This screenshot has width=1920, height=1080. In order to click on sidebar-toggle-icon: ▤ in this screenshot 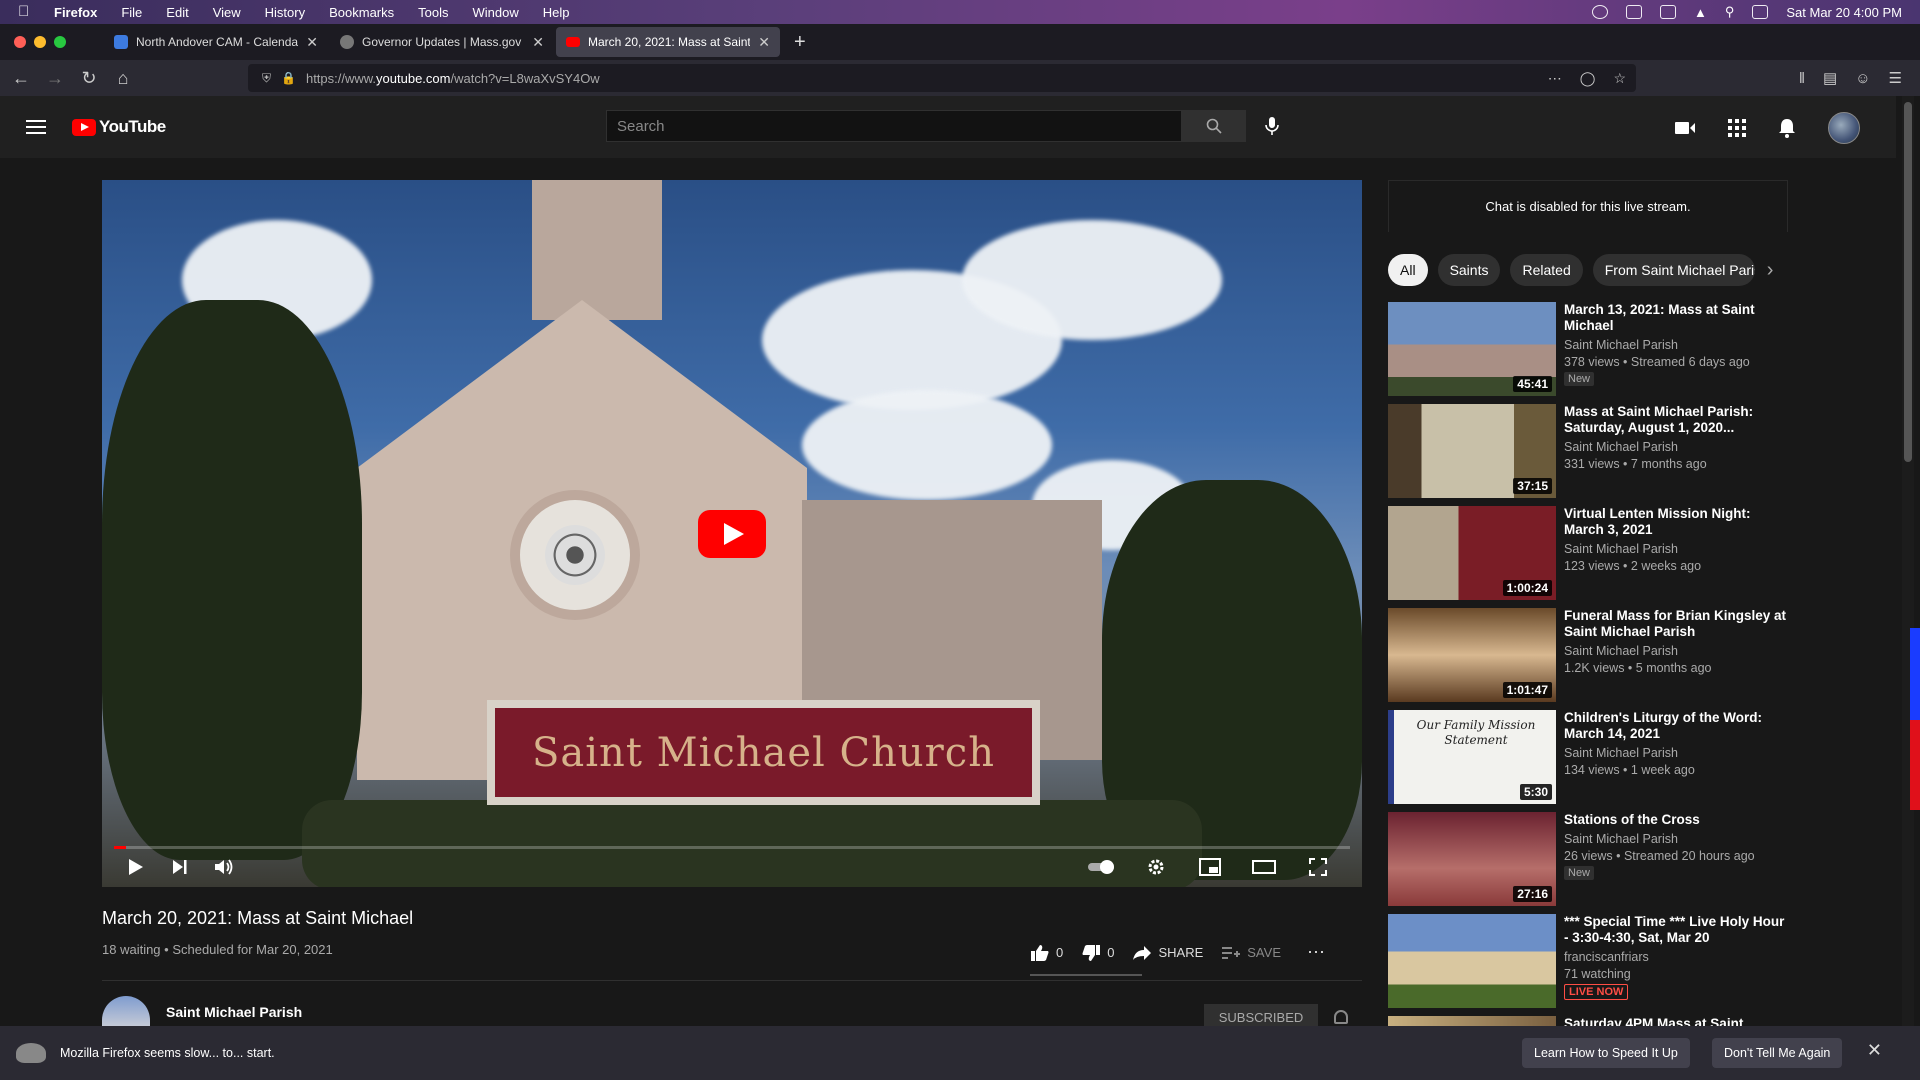, I will do `click(1830, 78)`.